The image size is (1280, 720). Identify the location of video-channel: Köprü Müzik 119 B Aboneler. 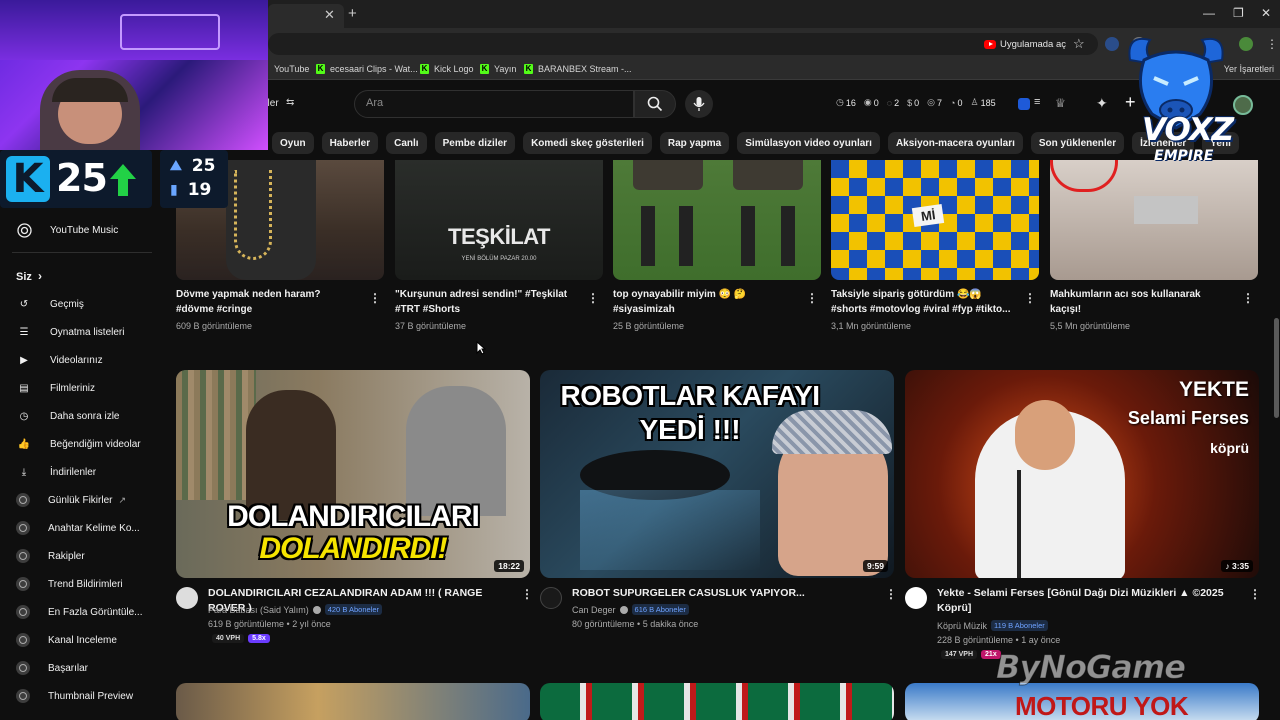
(992, 625).